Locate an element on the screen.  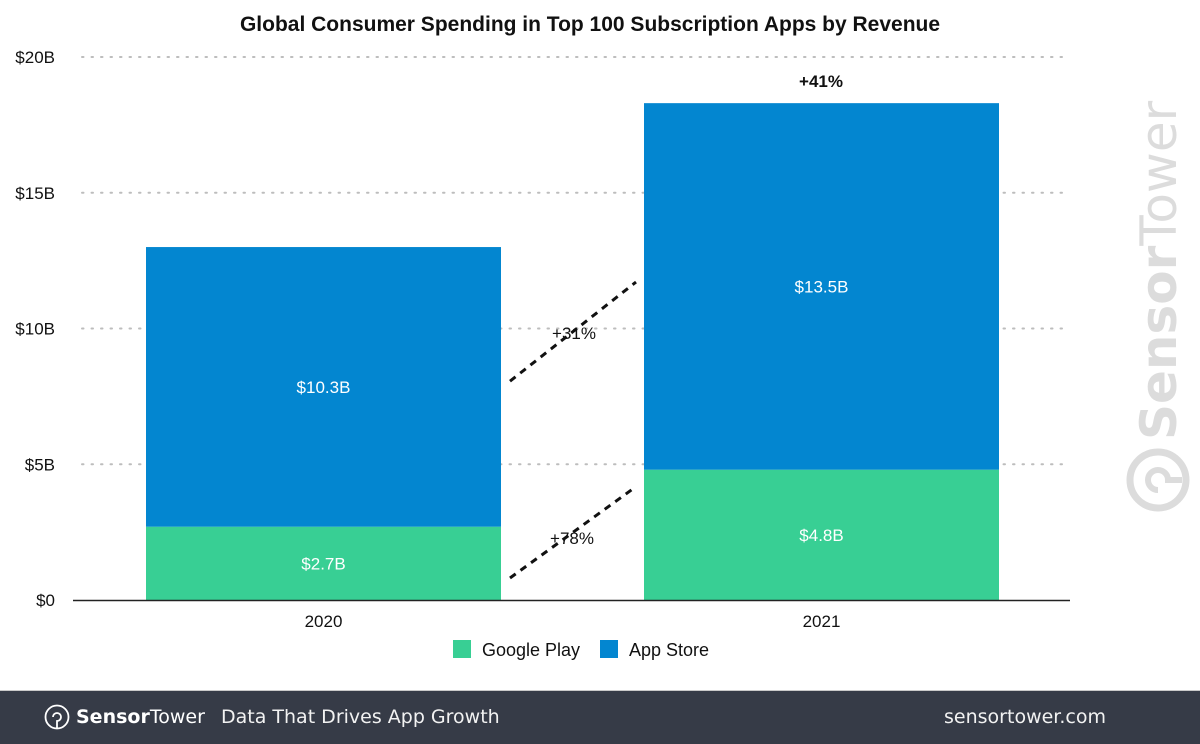
legend-swatch-app-store is located at coordinates (609, 649).